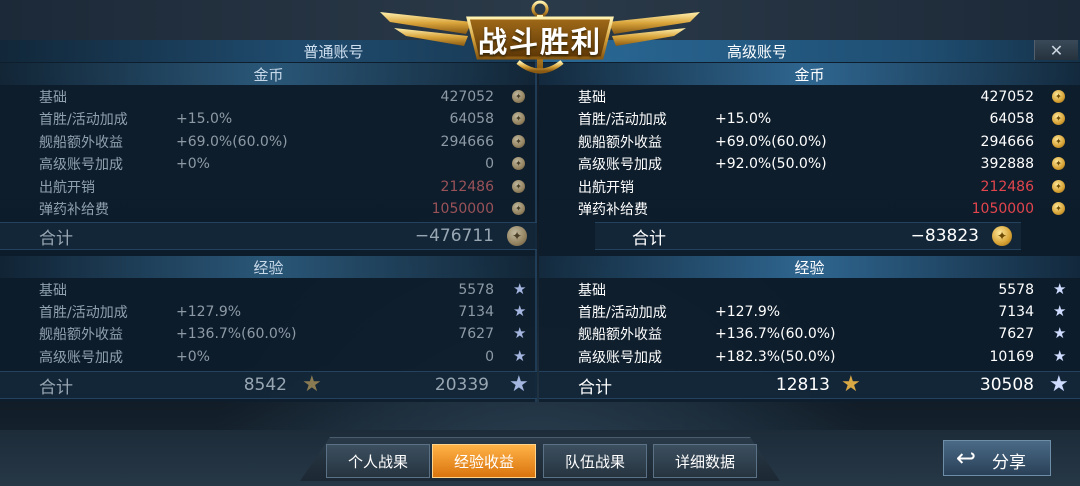  I want to click on share-arrow-icon: ↩, so click(966, 458).